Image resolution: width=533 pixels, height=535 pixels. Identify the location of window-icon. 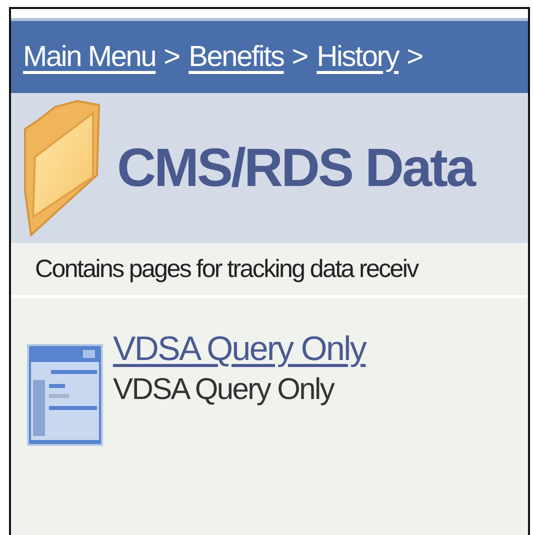
(65, 395).